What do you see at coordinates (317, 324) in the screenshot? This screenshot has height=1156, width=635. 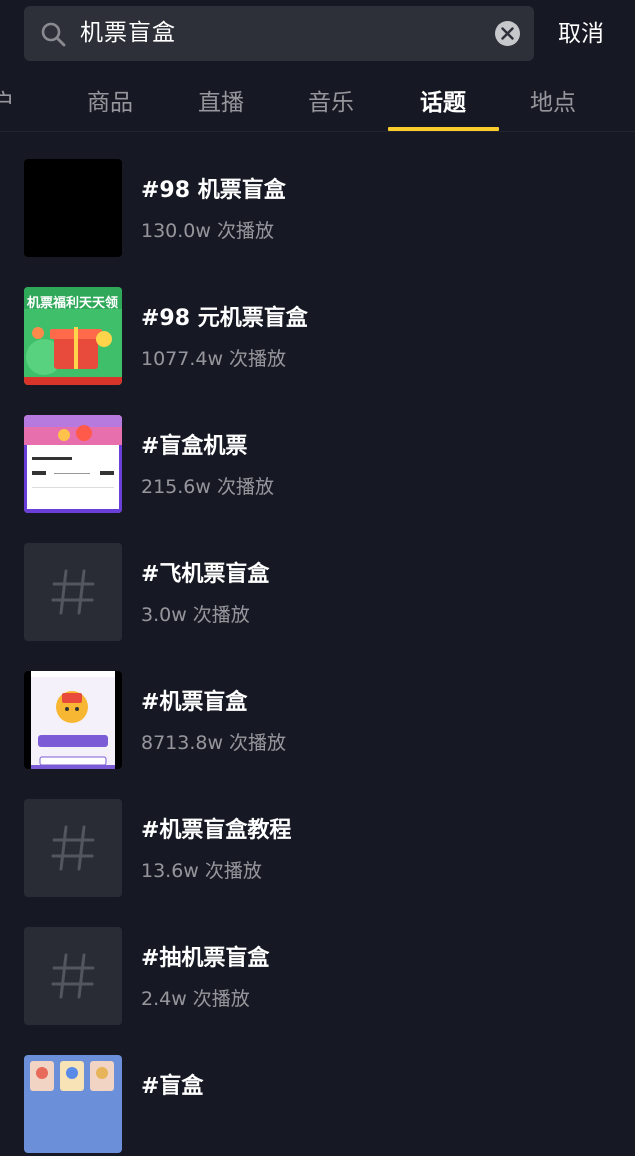 I see `list-item: 机票福利天天领 #98 元机票盲盒 1077.4w 次播放` at bounding box center [317, 324].